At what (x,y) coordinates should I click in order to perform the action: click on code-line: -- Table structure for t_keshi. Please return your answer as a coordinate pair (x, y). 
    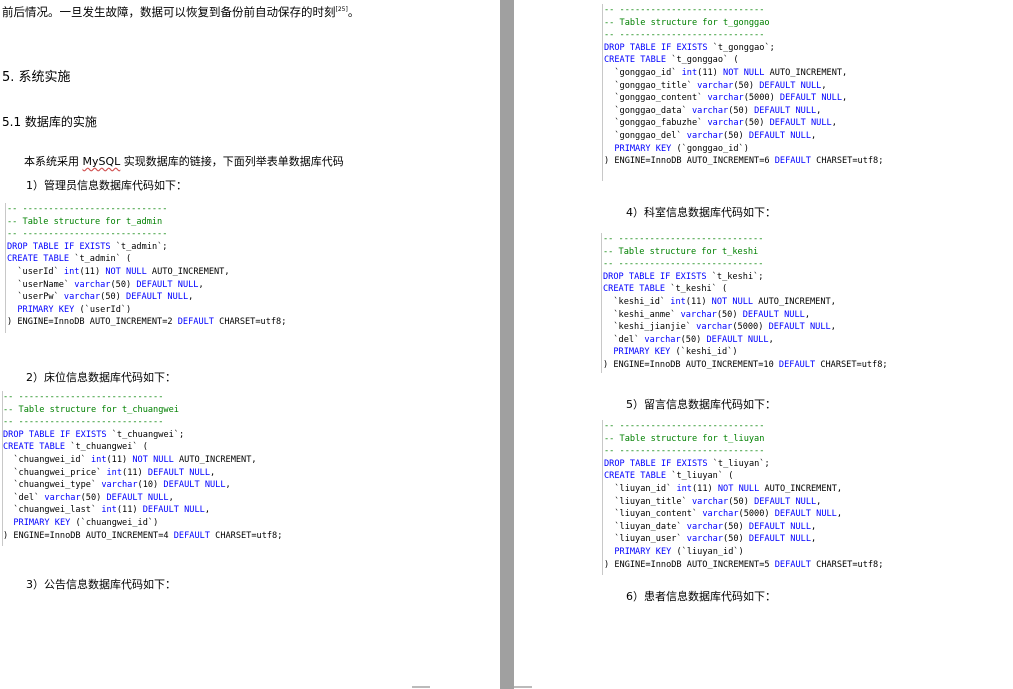
    Looking at the image, I should click on (681, 251).